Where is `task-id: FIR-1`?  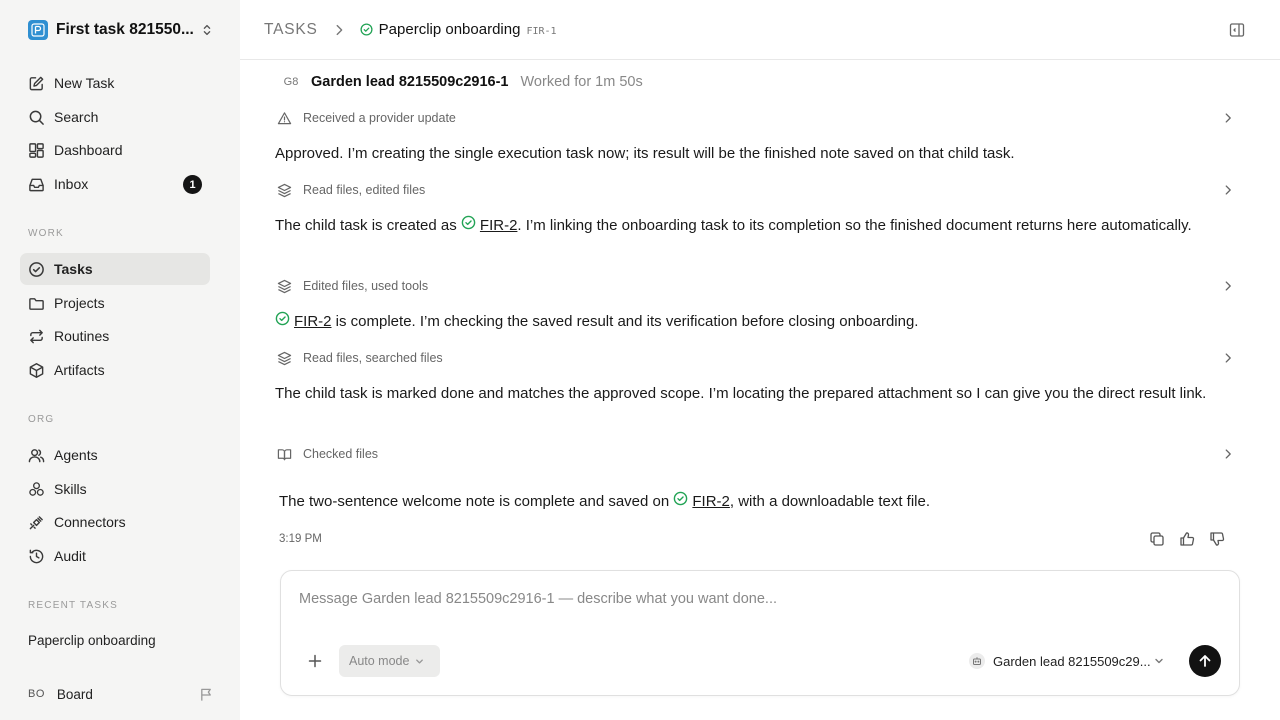 task-id: FIR-1 is located at coordinates (541, 31).